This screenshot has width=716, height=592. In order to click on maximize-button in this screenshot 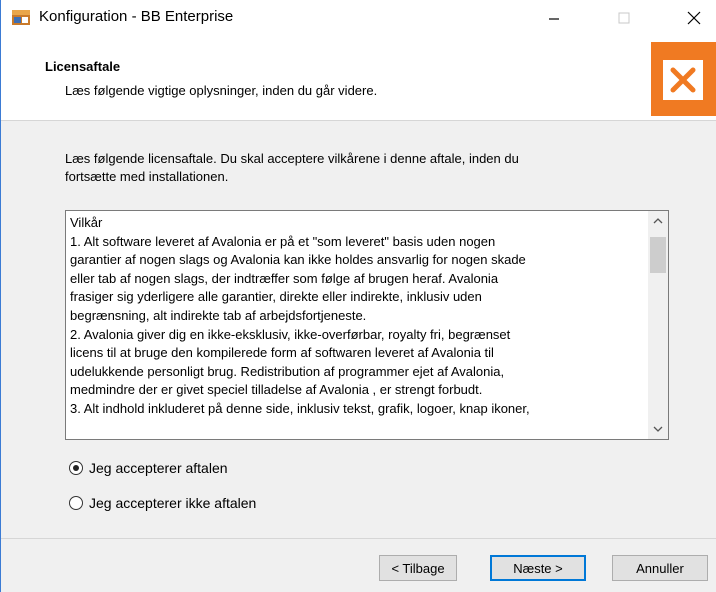, I will do `click(624, 18)`.